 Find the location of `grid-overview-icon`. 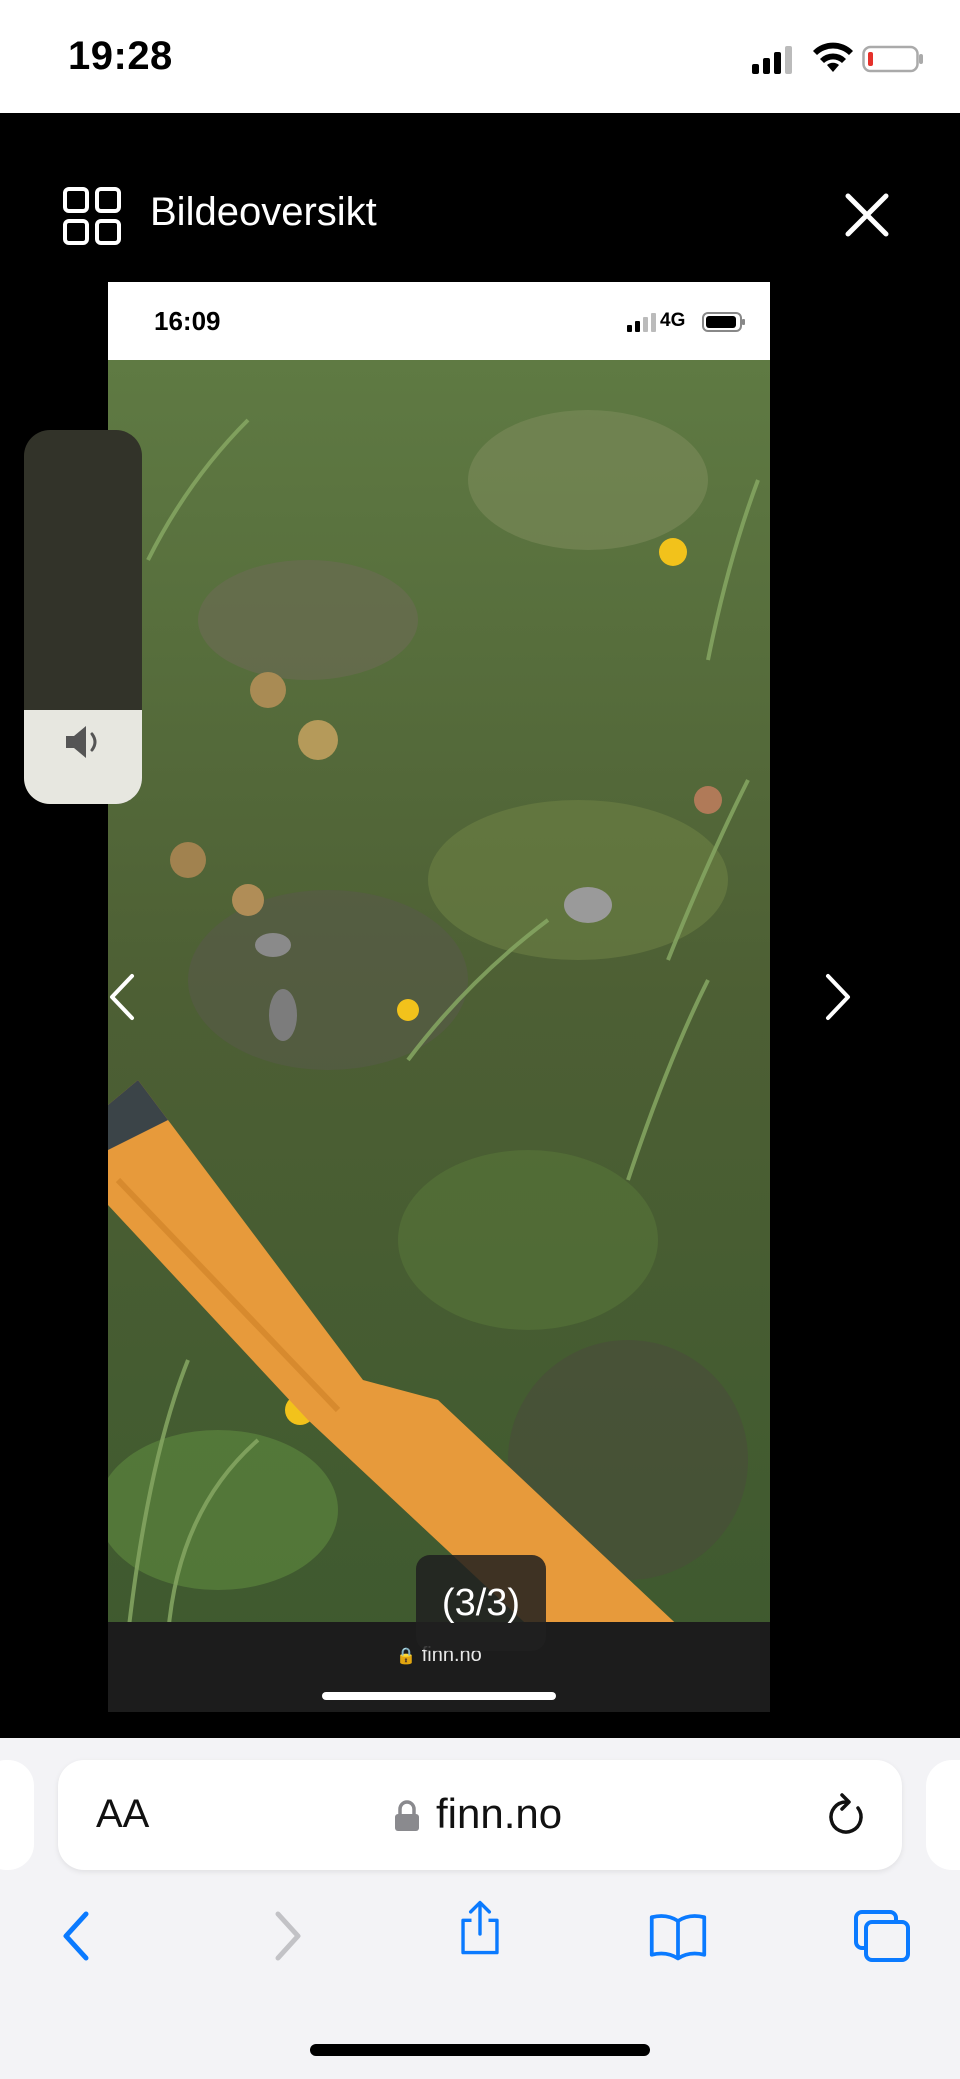

grid-overview-icon is located at coordinates (92, 216).